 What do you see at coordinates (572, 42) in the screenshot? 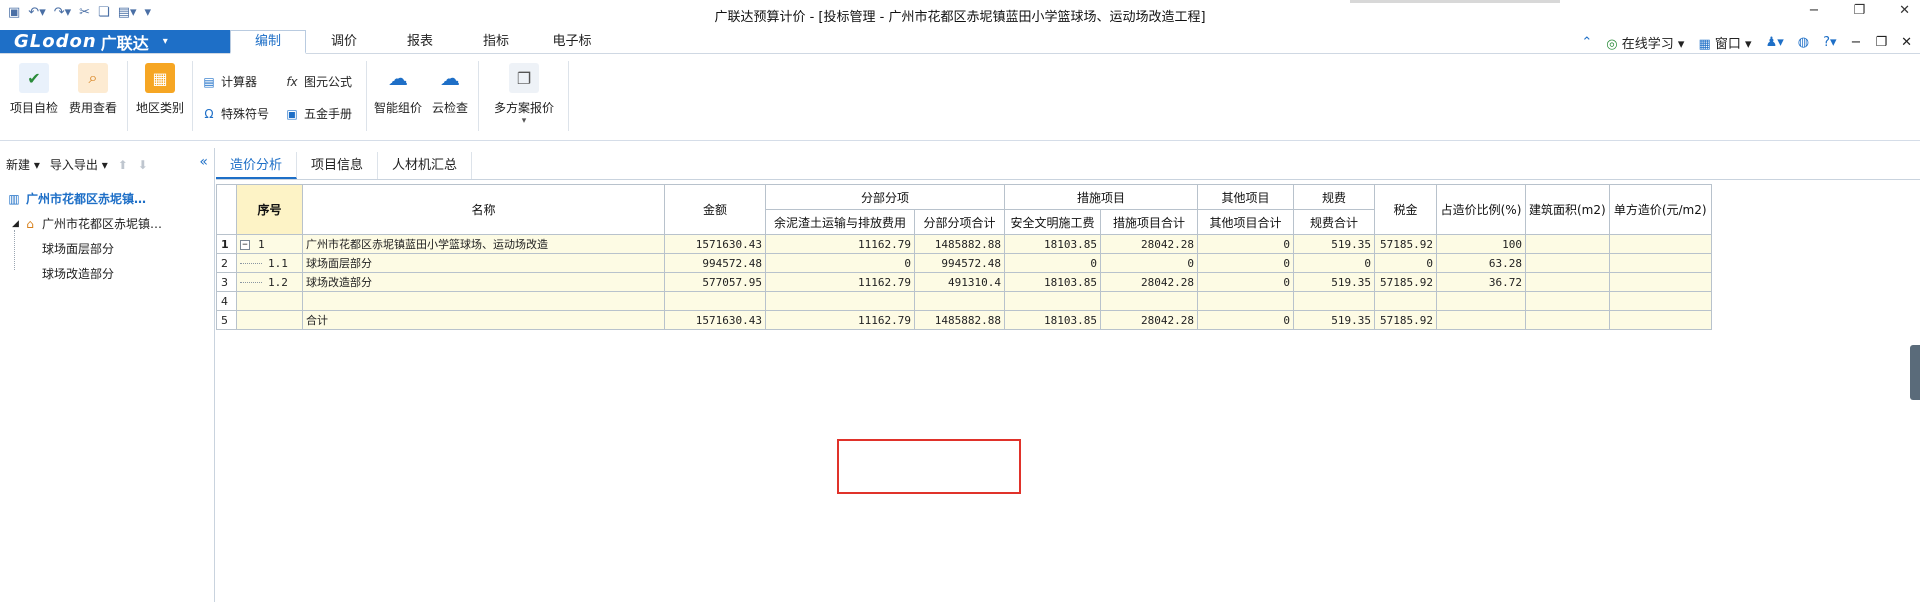
I see `tab-dianzibiao: 电子标` at bounding box center [572, 42].